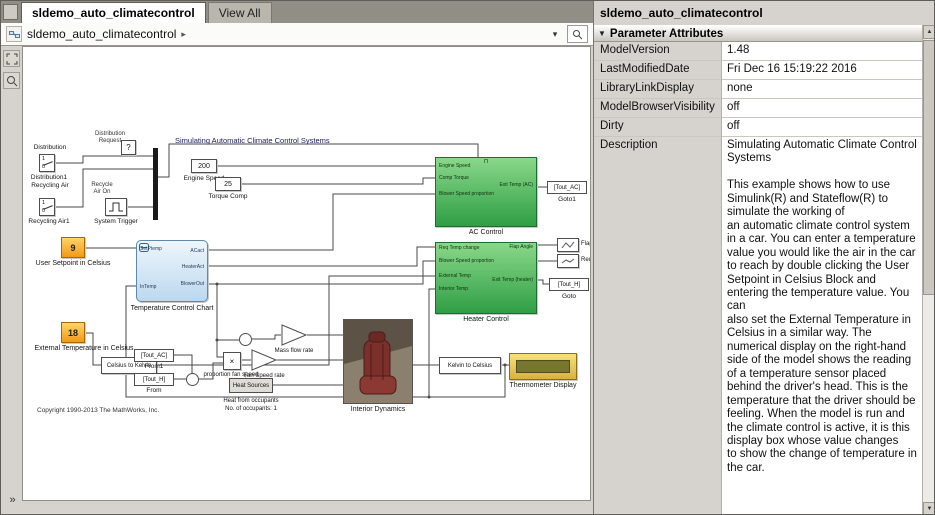 Image resolution: width=935 pixels, height=515 pixels. I want to click on scroll-down-button: ▼, so click(928, 508).